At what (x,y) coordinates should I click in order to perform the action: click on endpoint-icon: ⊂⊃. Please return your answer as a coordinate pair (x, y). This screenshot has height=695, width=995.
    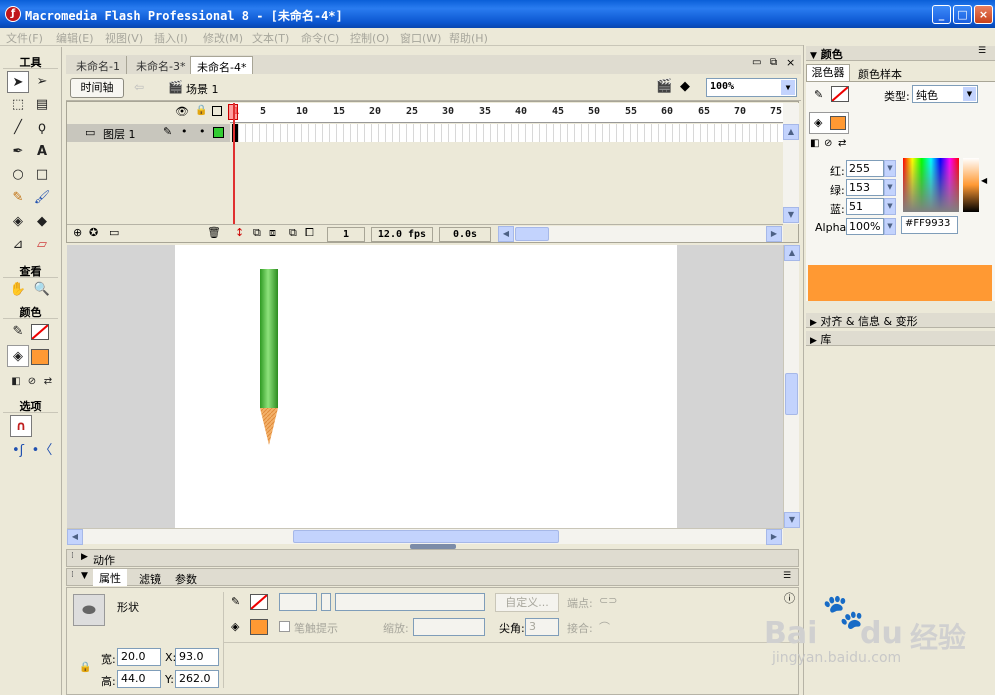
    Looking at the image, I should click on (608, 600).